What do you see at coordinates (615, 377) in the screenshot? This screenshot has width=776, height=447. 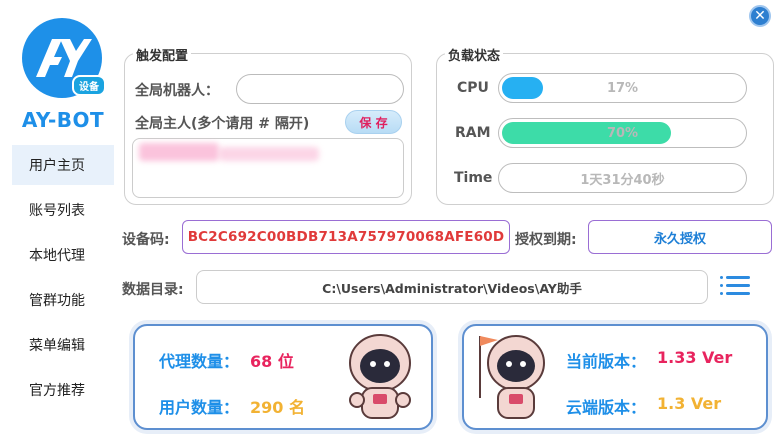 I see `version-card: 当前版本： 1.33 Ver 云端版本： 1.3 Ver` at bounding box center [615, 377].